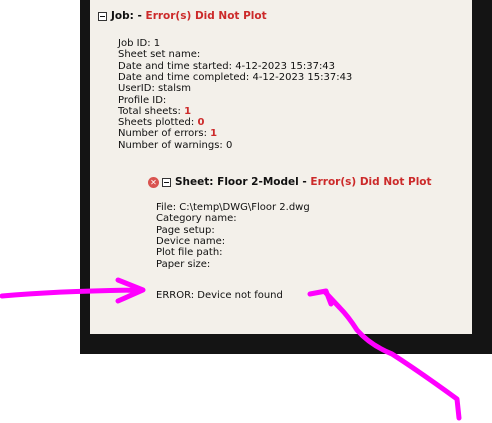  I want to click on sheet-detail-value: C:\temp\DWG\Floor 2.dwg, so click(244, 207).